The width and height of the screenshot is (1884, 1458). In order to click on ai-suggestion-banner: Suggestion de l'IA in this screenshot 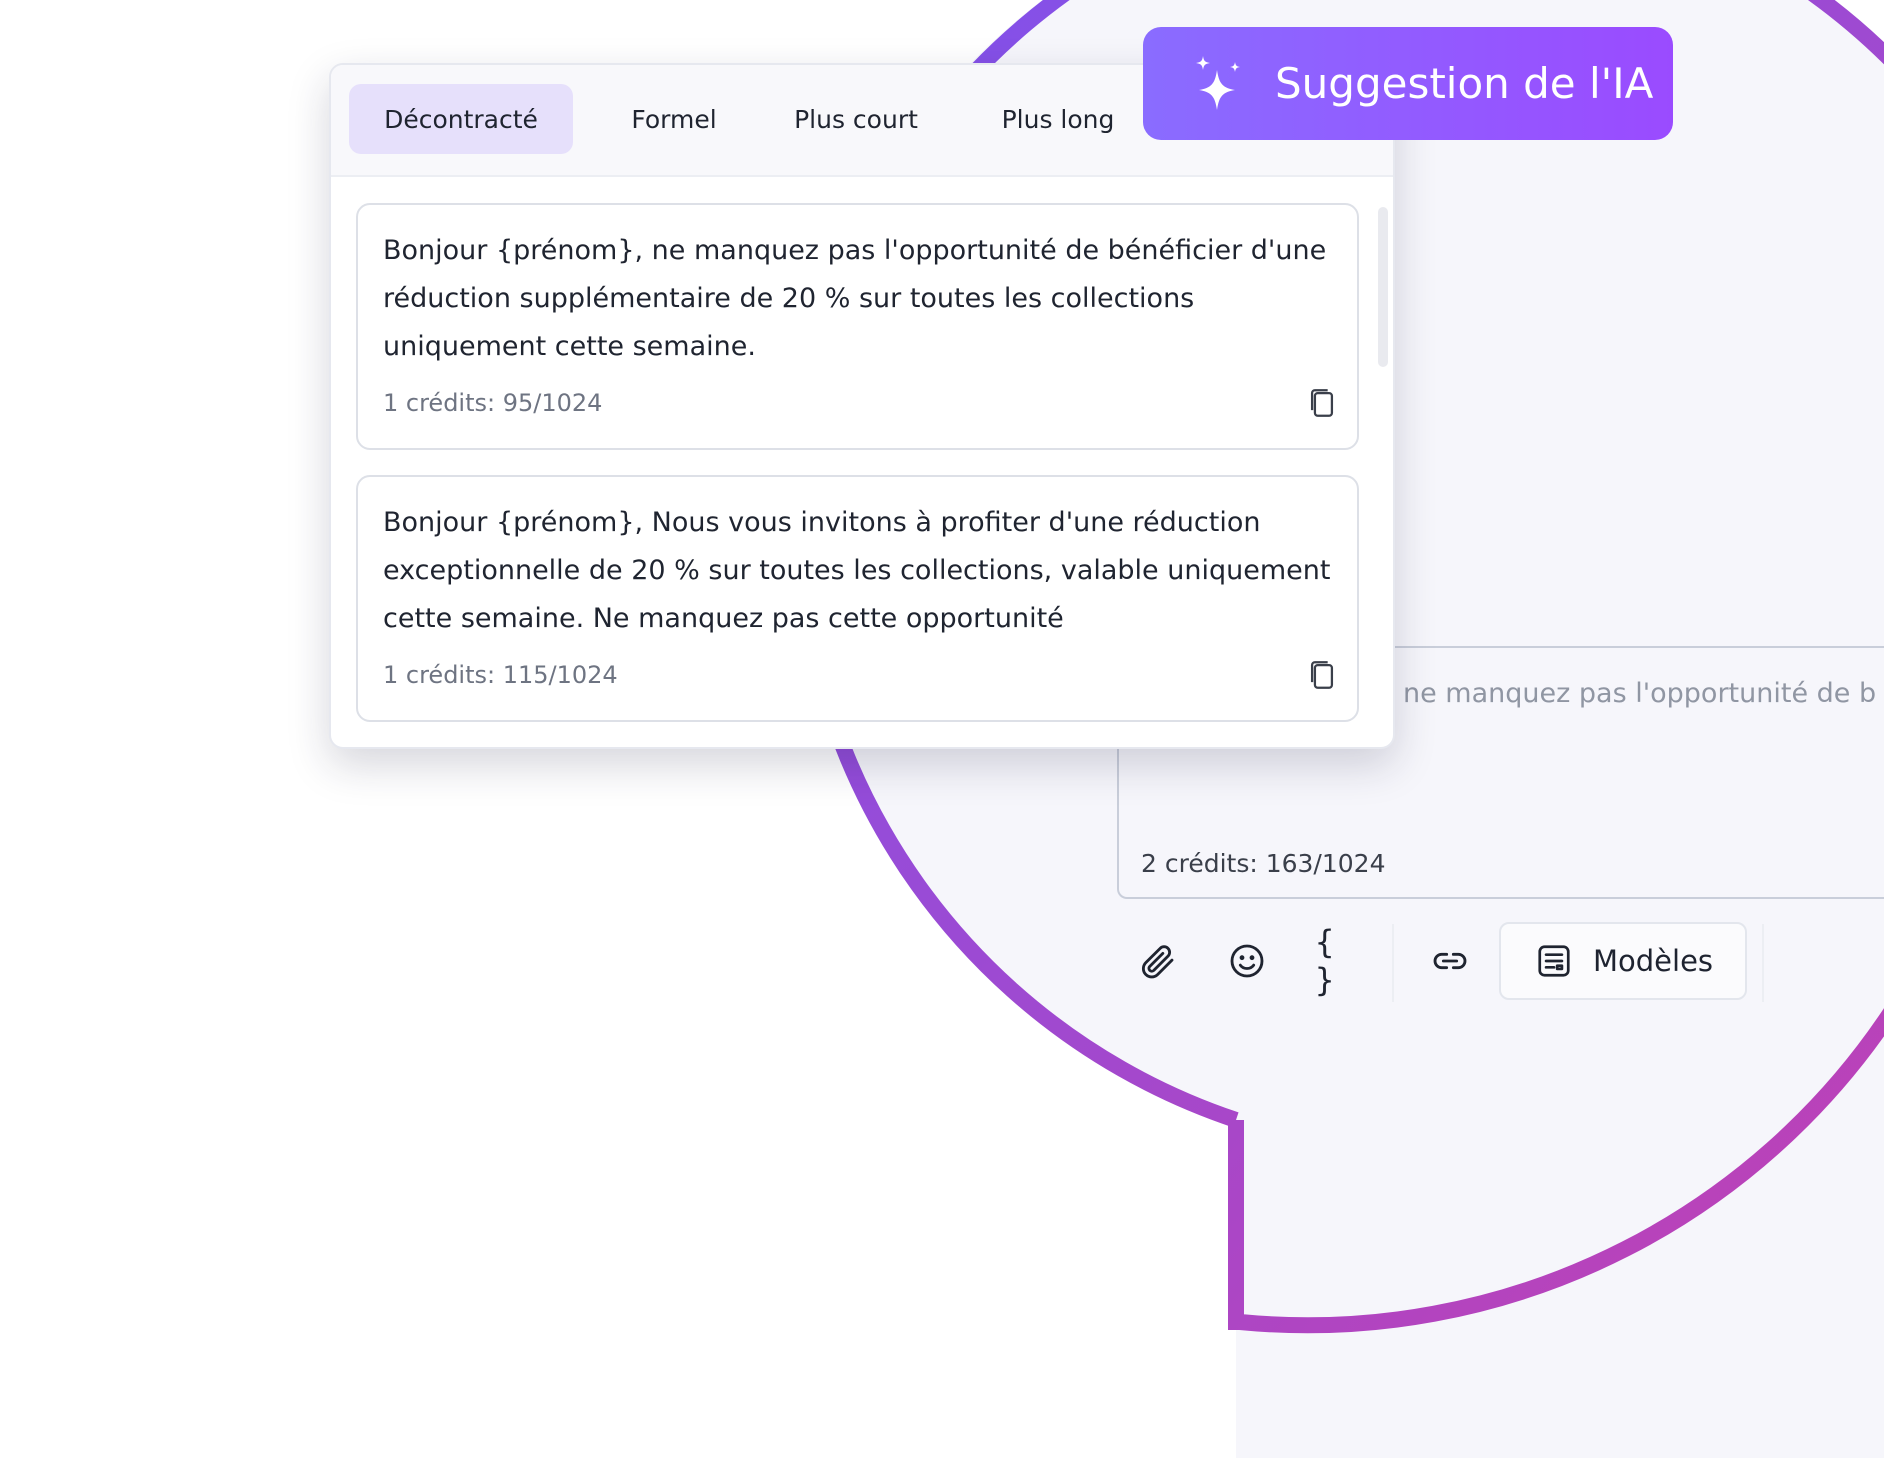, I will do `click(1408, 83)`.